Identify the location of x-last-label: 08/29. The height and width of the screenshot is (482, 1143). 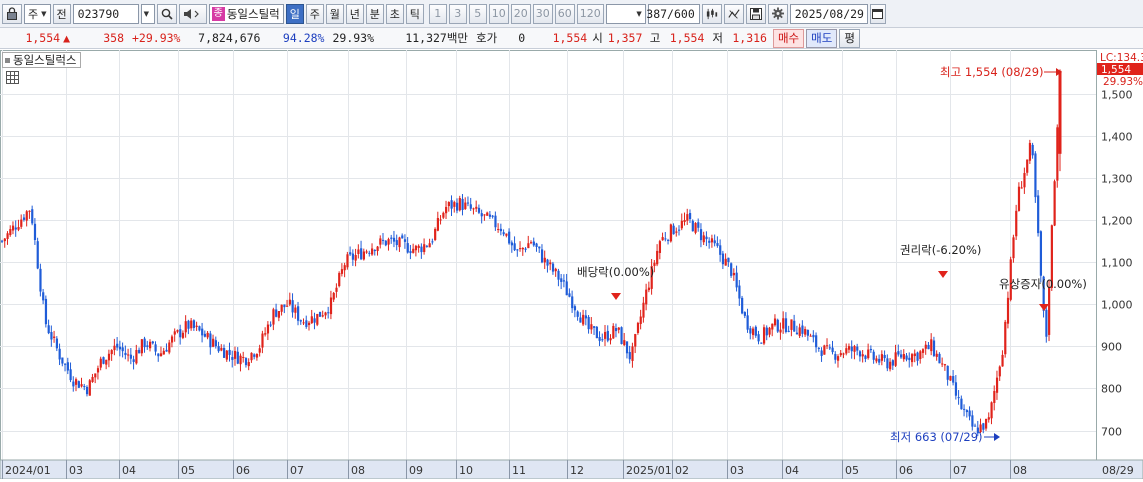
(1118, 470).